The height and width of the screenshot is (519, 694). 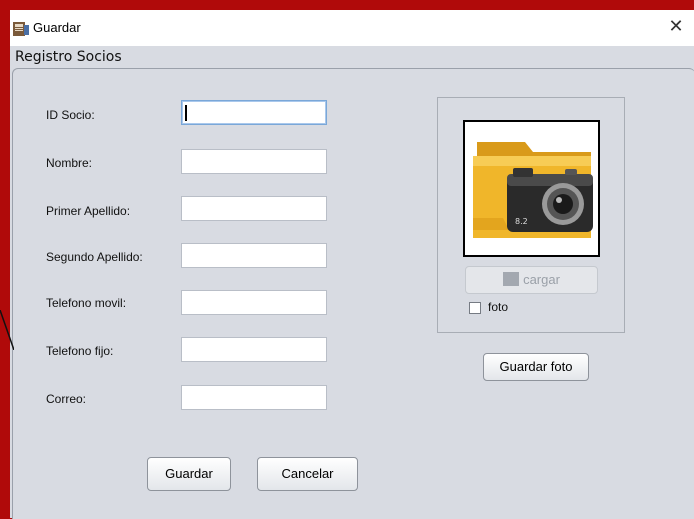 I want to click on close-button: ✕, so click(x=676, y=27).